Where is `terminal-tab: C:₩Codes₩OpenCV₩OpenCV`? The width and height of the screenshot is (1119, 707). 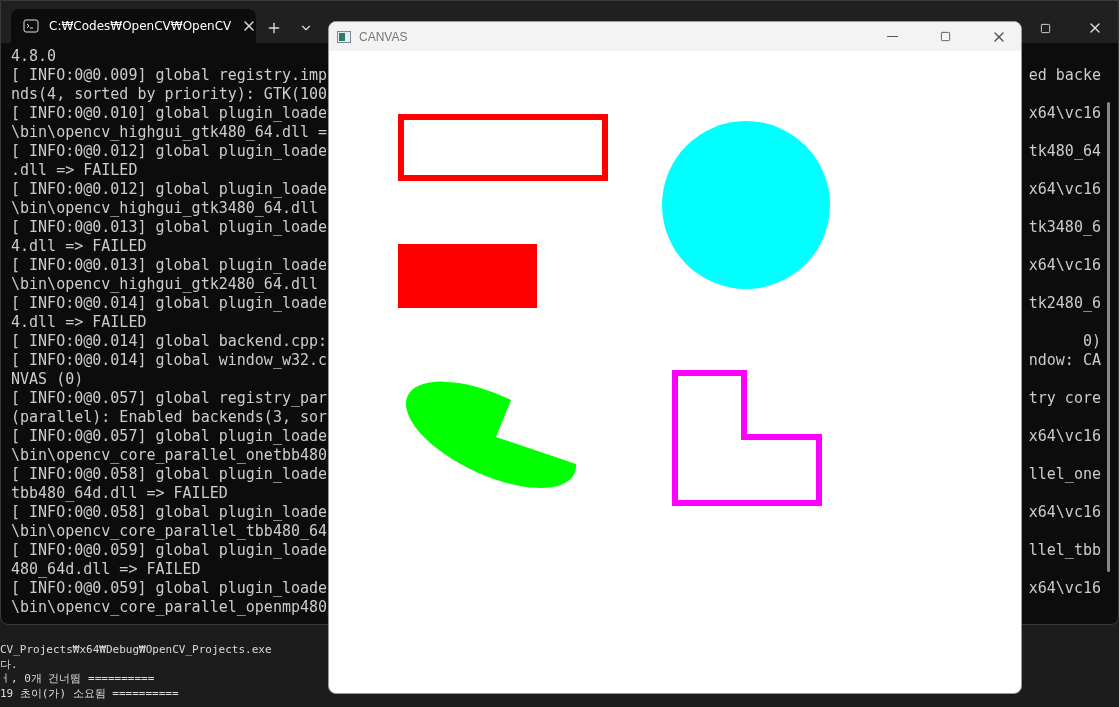
terminal-tab: C:₩Codes₩OpenCV₩OpenCV is located at coordinates (133, 26).